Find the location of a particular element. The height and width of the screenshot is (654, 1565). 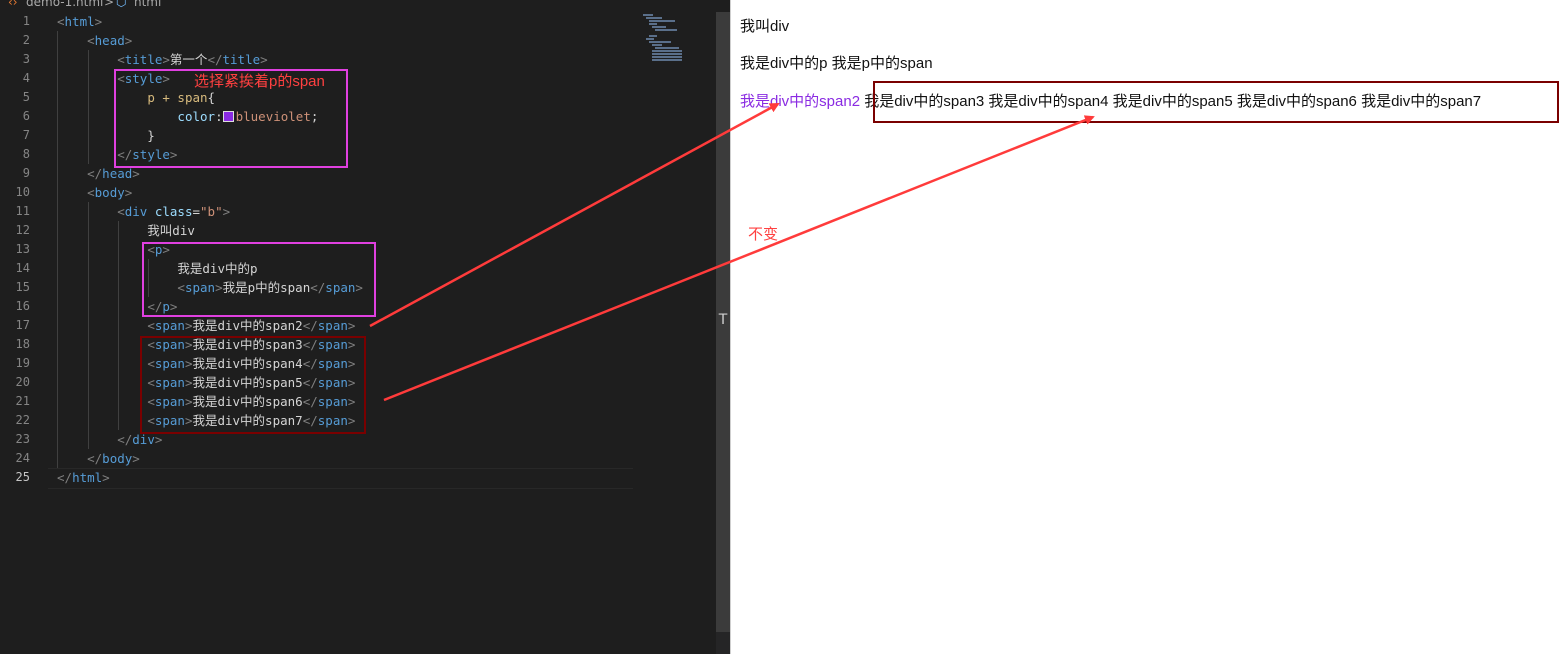

code-line: <span>我是div中的span4</span> is located at coordinates (206, 363).